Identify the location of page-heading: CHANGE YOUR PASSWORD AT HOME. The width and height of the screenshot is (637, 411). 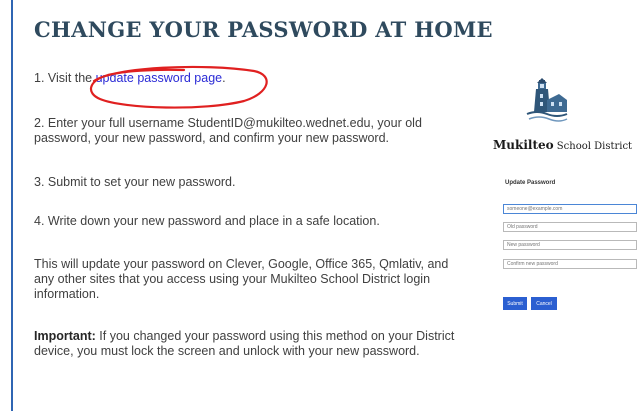
(263, 29).